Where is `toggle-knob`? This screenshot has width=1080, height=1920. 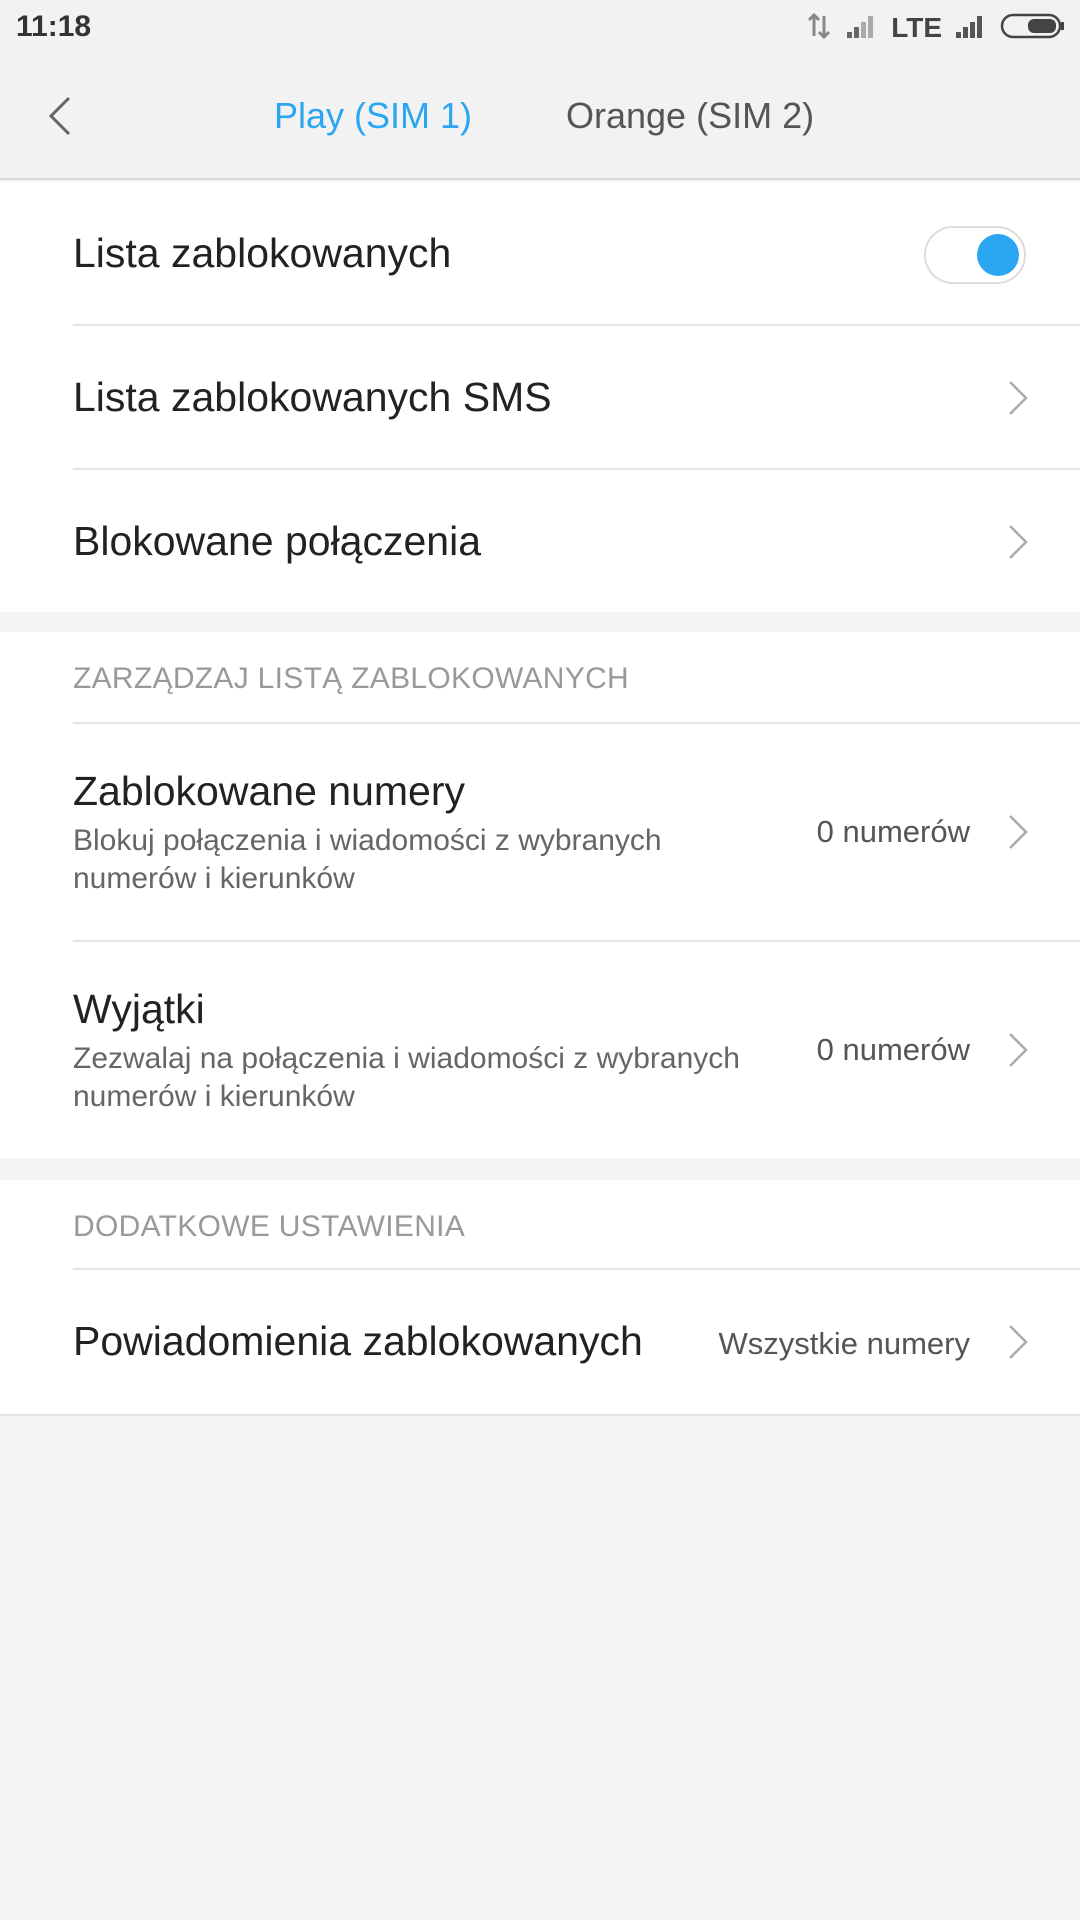 toggle-knob is located at coordinates (998, 255).